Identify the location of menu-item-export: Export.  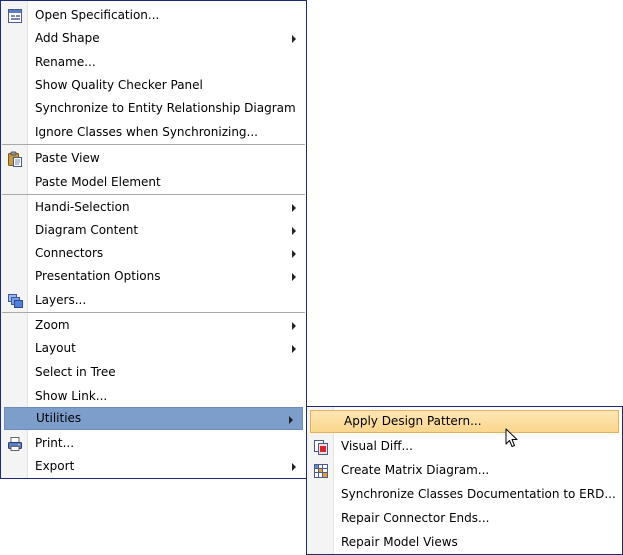
(153, 466).